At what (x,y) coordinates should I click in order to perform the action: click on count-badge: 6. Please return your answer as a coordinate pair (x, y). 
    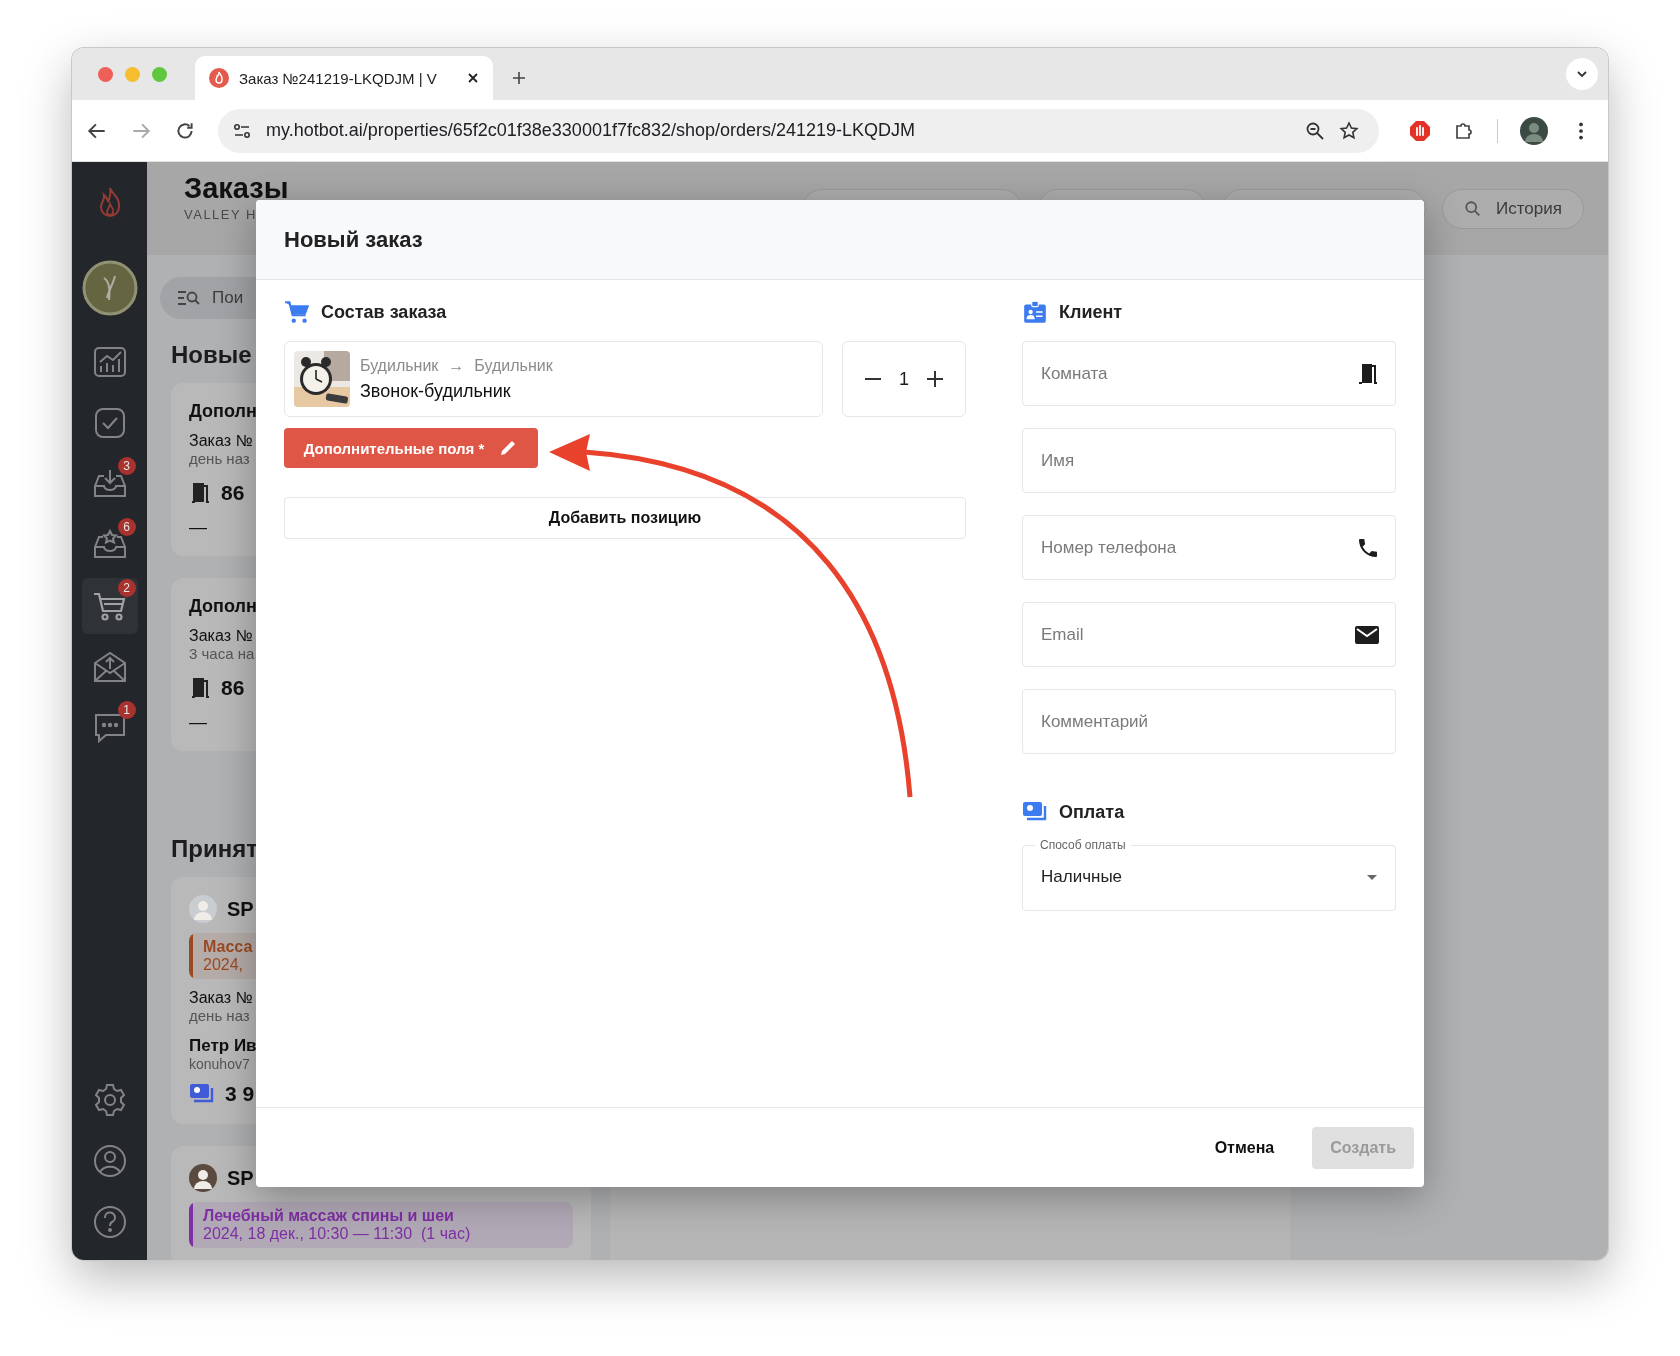
    Looking at the image, I should click on (126, 527).